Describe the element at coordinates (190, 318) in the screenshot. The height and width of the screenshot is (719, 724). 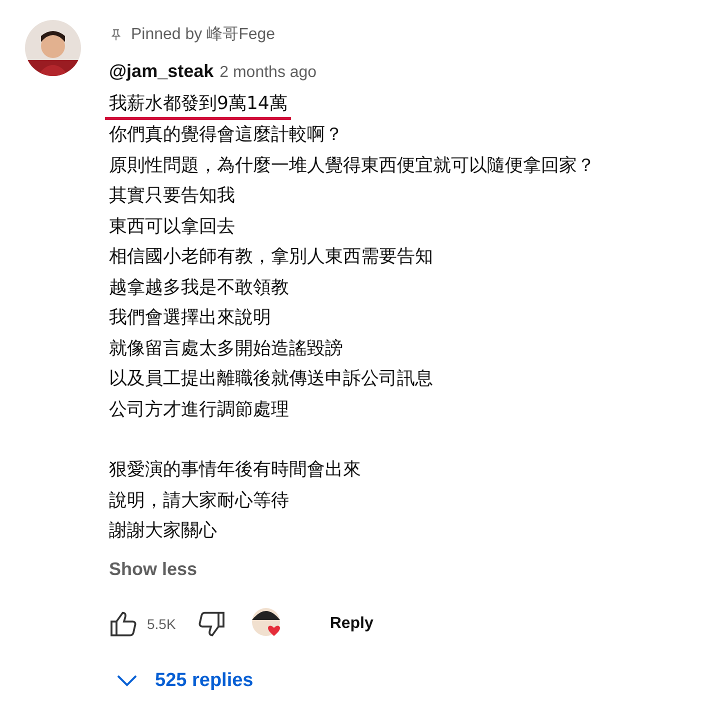
I see `comment-line: 我們會選擇出來說明` at that location.